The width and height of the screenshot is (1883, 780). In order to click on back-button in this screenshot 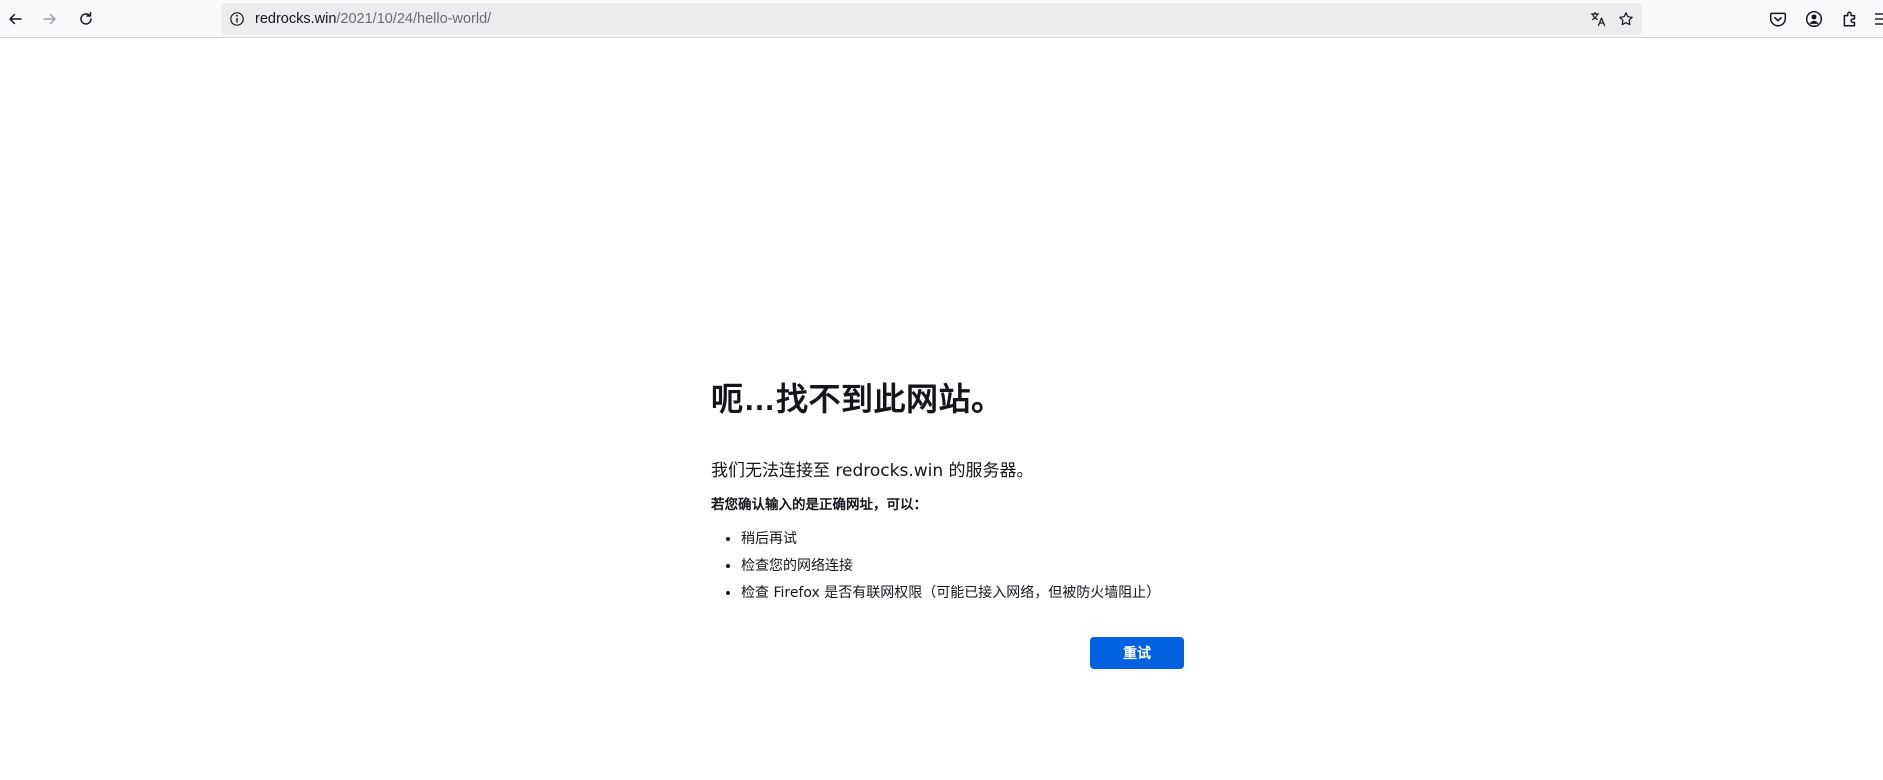, I will do `click(15, 19)`.